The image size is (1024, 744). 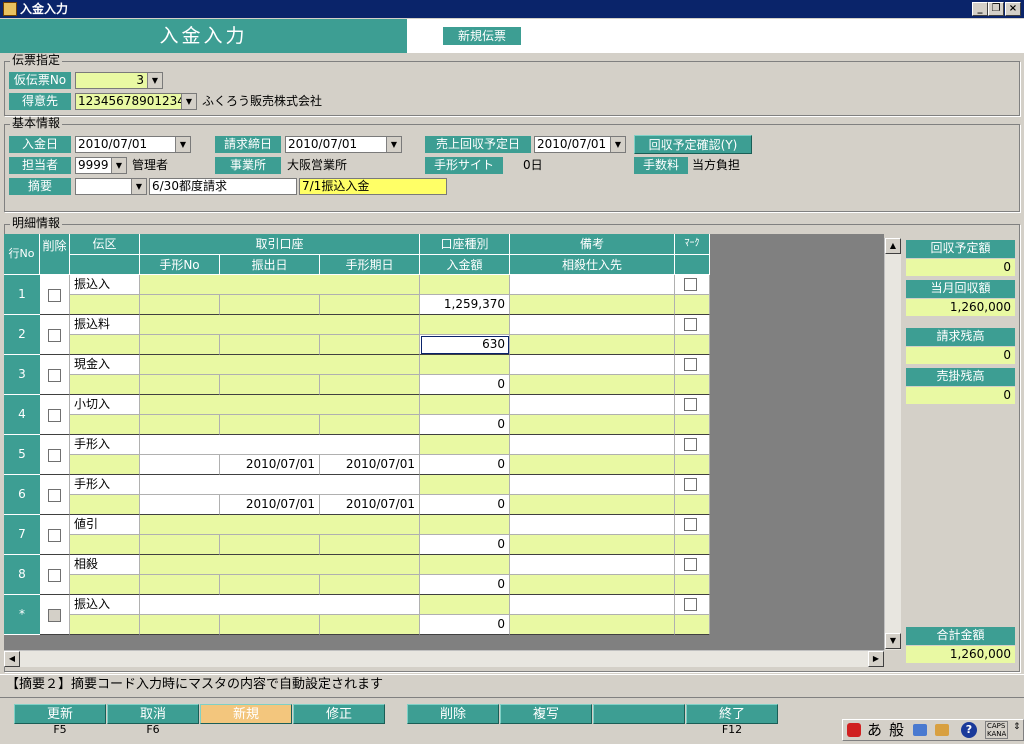 What do you see at coordinates (580, 144) in the screenshot?
I see `sales-collect-date-field: 2010/07/01 ▼` at bounding box center [580, 144].